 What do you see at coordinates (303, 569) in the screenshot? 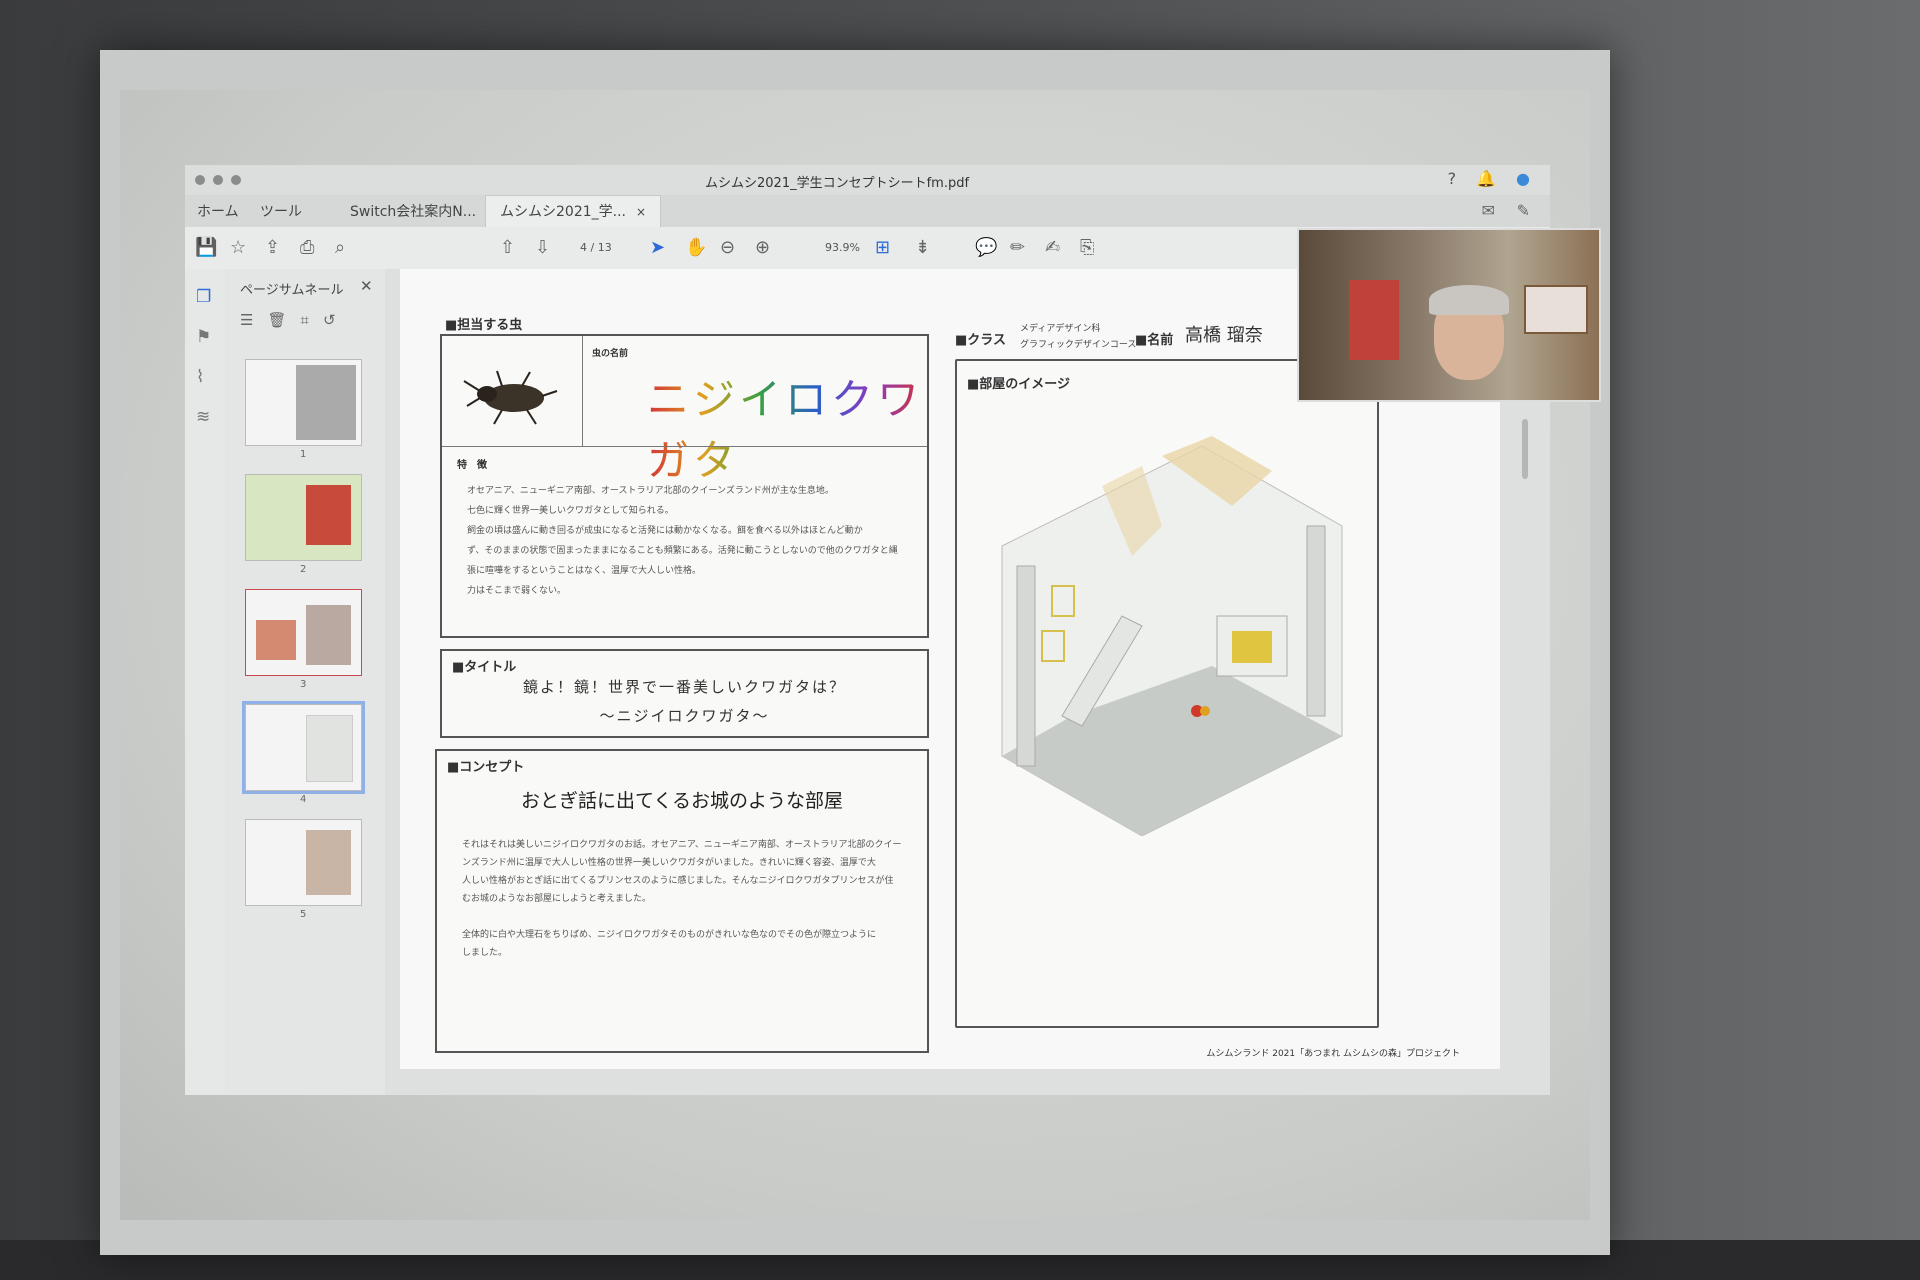
I see `thumbnail-number: 2` at bounding box center [303, 569].